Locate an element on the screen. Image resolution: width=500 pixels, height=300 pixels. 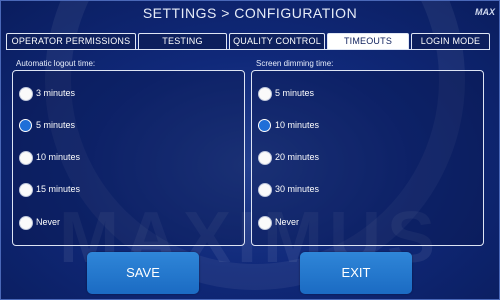
tab-testing: TESTING is located at coordinates (182, 41).